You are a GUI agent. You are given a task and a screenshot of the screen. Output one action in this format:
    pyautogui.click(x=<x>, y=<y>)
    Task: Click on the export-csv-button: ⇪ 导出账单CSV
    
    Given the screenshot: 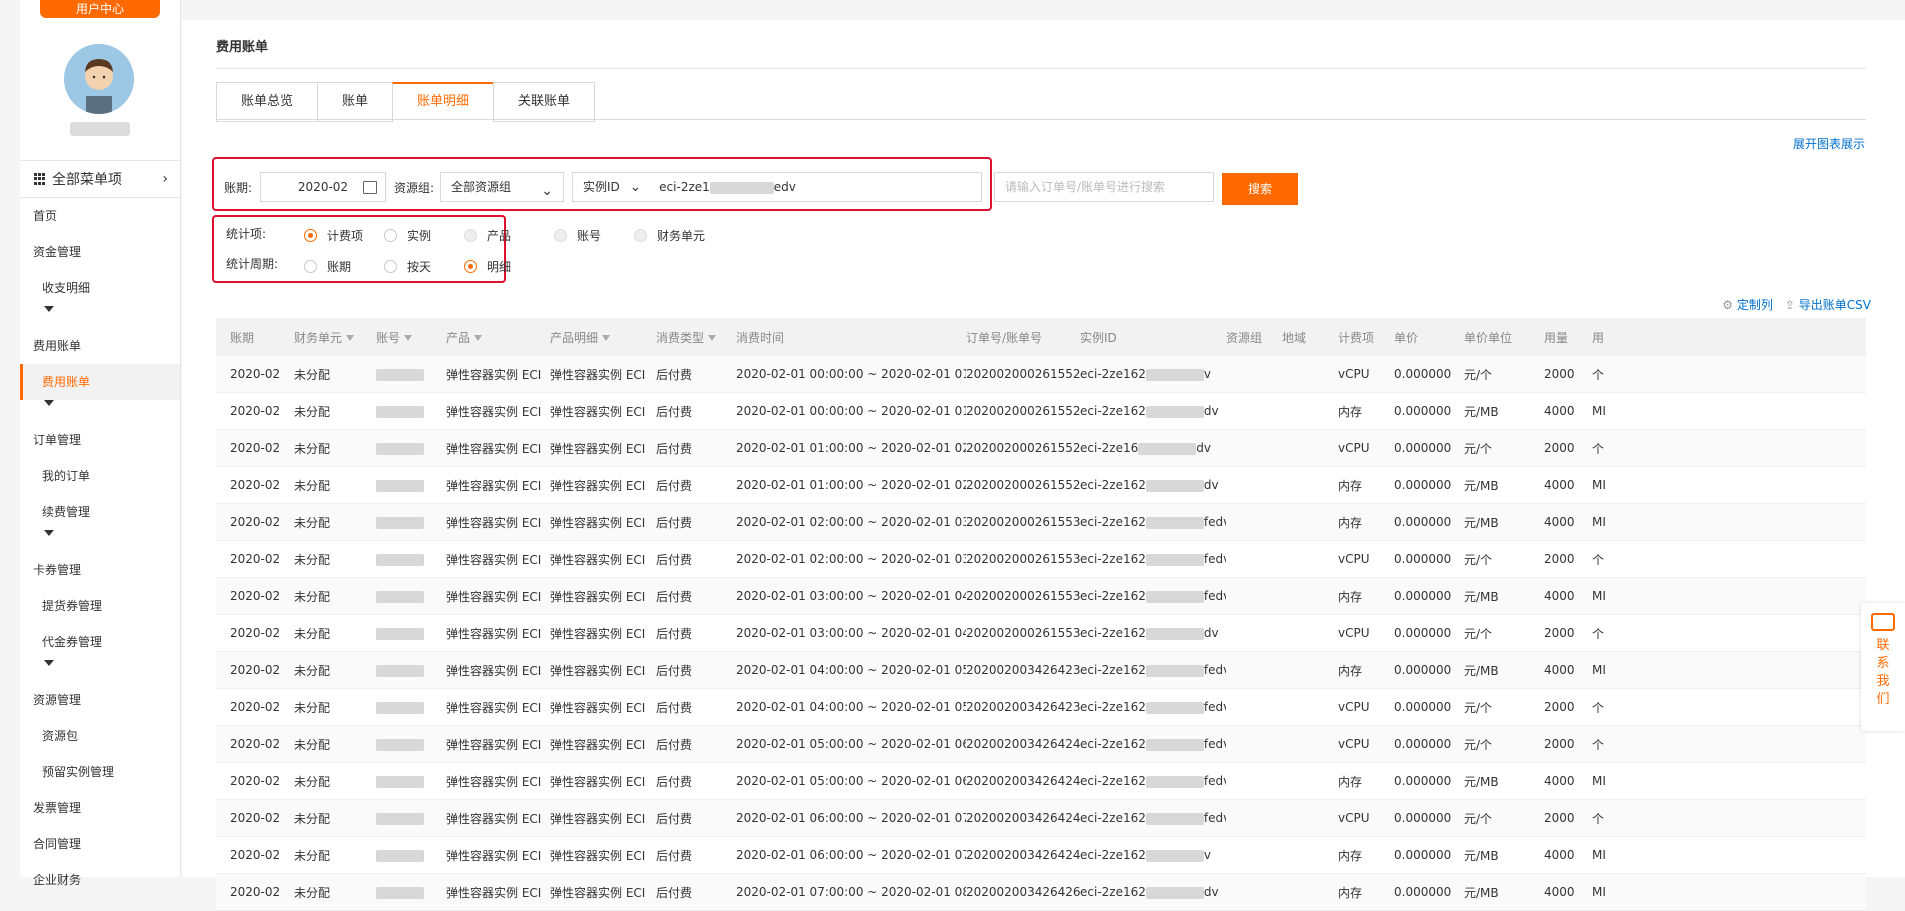 What is the action you would take?
    pyautogui.click(x=1828, y=304)
    